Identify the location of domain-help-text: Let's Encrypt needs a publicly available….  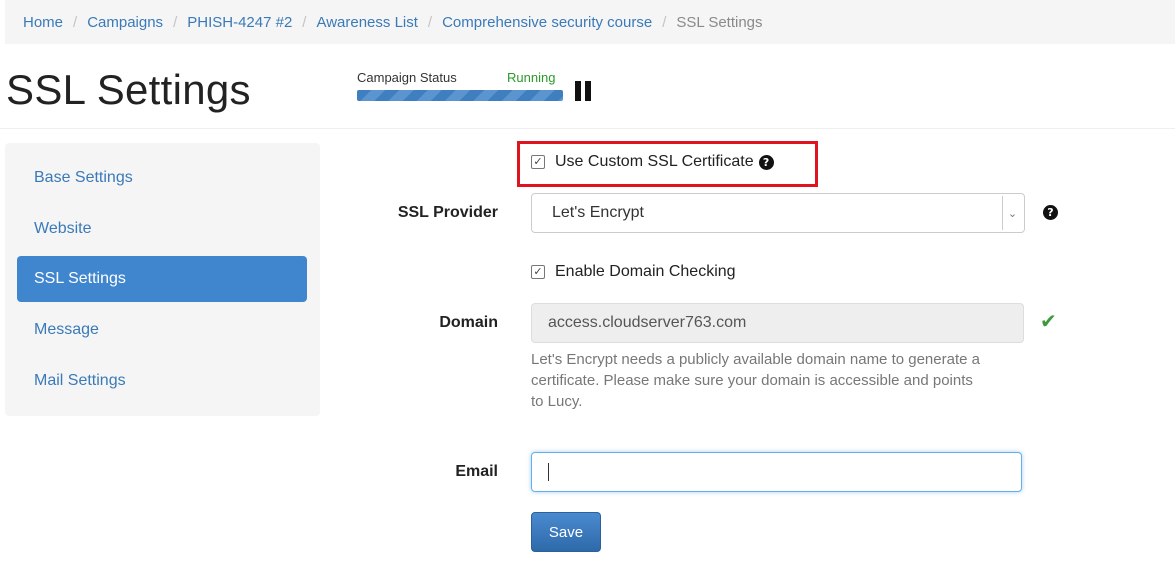
(755, 380).